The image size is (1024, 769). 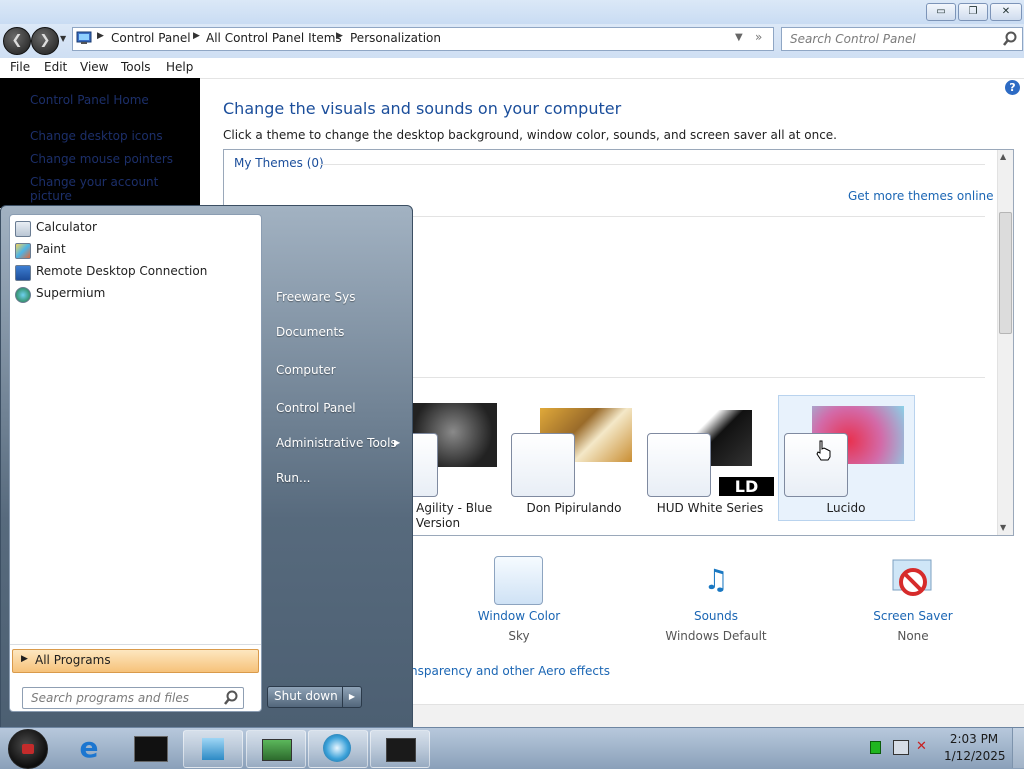 What do you see at coordinates (151, 749) in the screenshot?
I see `terminal-icon` at bounding box center [151, 749].